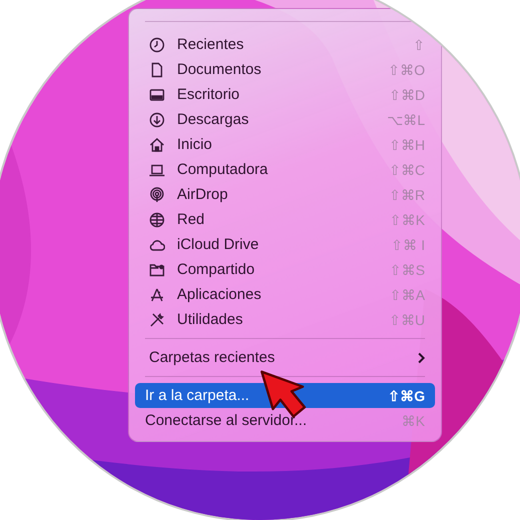 The height and width of the screenshot is (520, 520). Describe the element at coordinates (157, 70) in the screenshot. I see `document-icon` at that location.